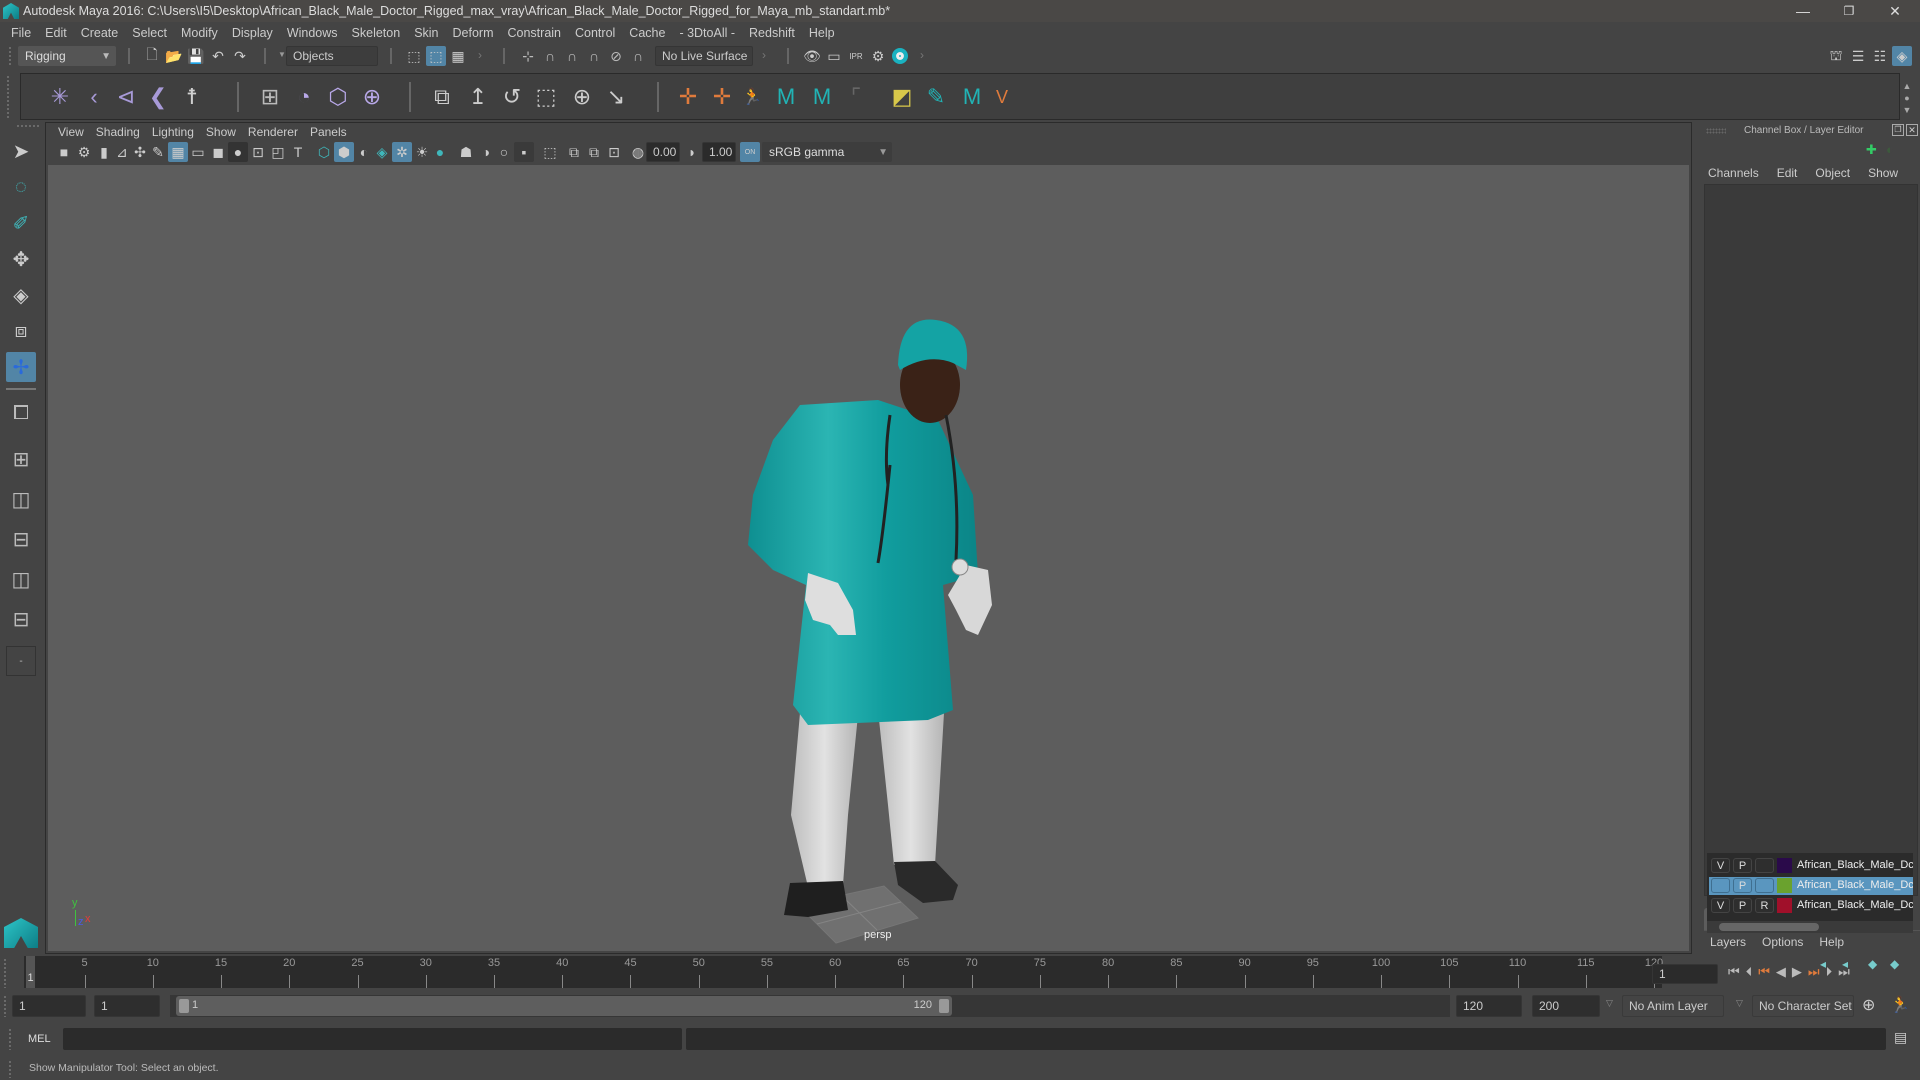 This screenshot has width=1920, height=1080. What do you see at coordinates (772, 33) in the screenshot?
I see `menu-redshift: Redshift` at bounding box center [772, 33].